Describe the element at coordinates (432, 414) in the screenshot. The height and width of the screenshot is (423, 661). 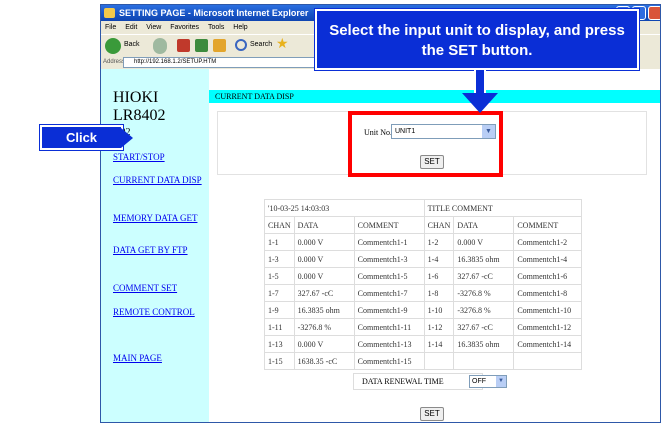
I see `set-renewal-button: SET` at that location.